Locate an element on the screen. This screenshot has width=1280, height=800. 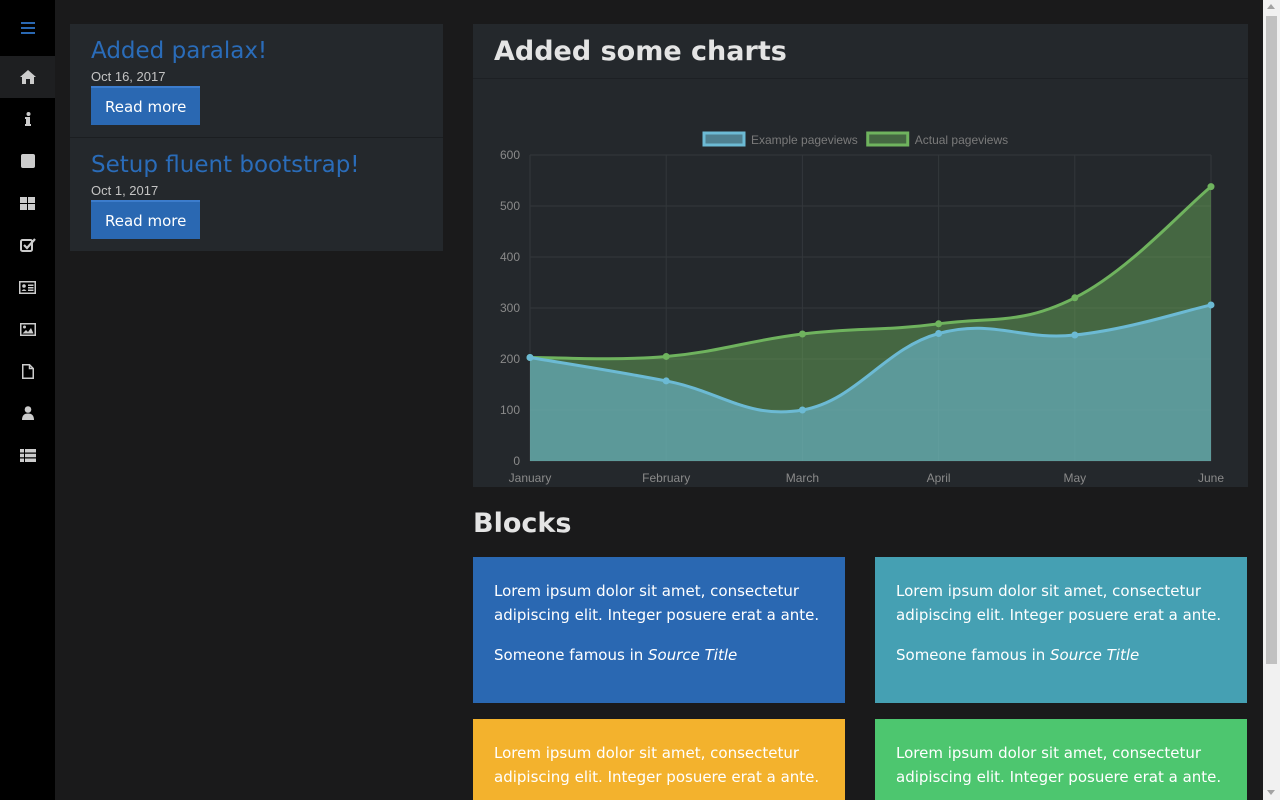
sidebar-item-dashboard is located at coordinates (27, 203).